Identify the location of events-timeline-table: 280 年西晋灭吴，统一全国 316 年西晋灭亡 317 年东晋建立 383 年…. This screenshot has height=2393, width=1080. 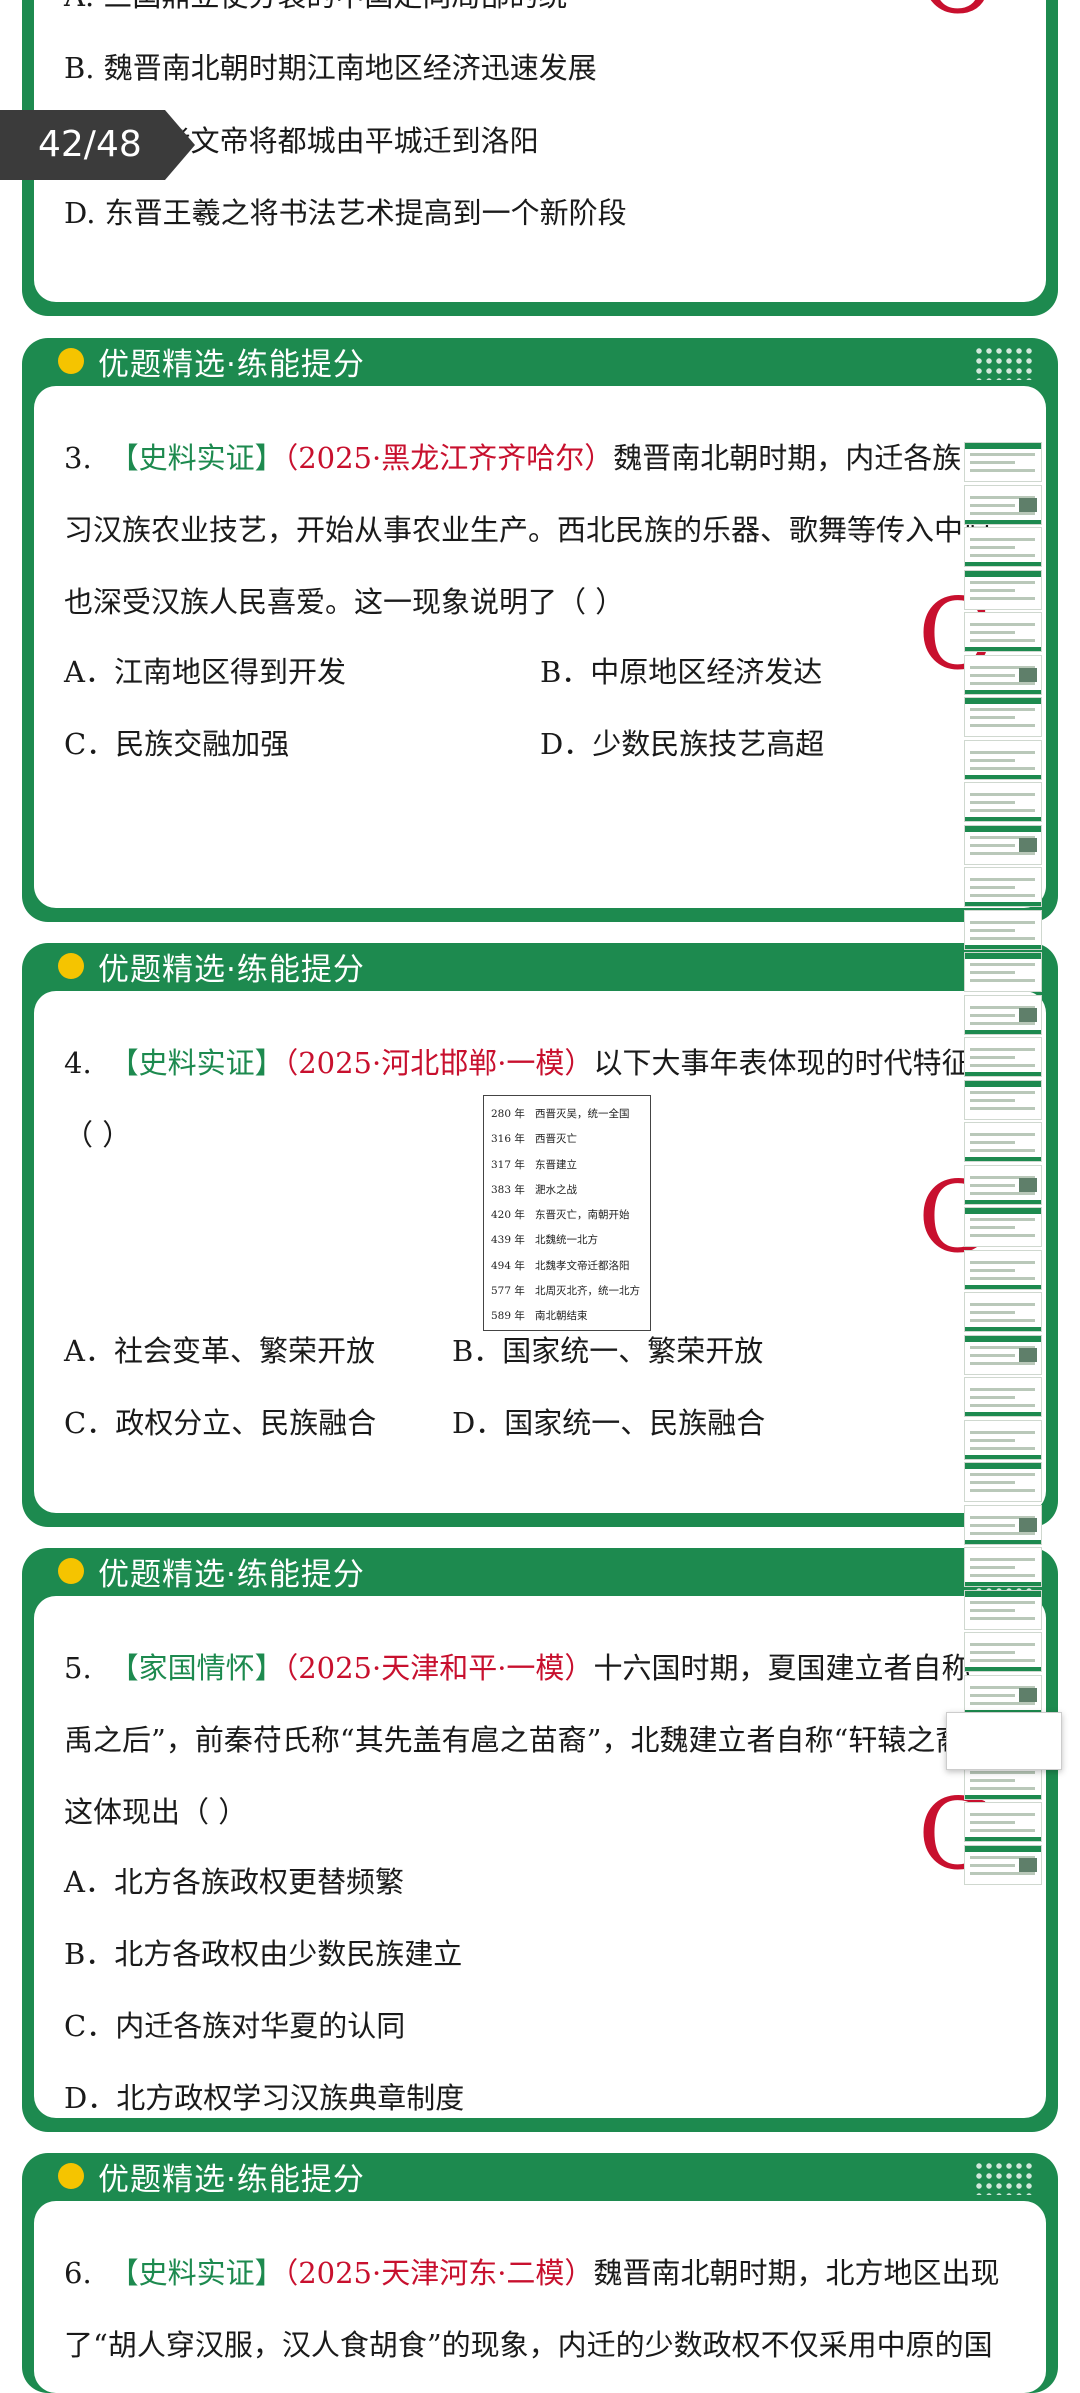
(567, 1213).